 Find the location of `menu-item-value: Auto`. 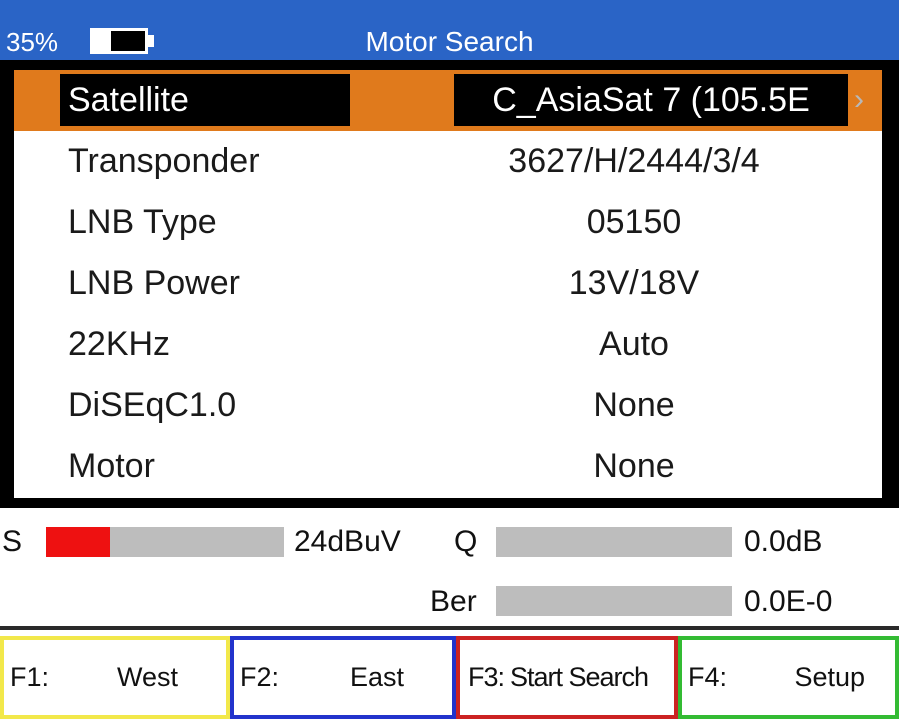

menu-item-value: Auto is located at coordinates (634, 344).